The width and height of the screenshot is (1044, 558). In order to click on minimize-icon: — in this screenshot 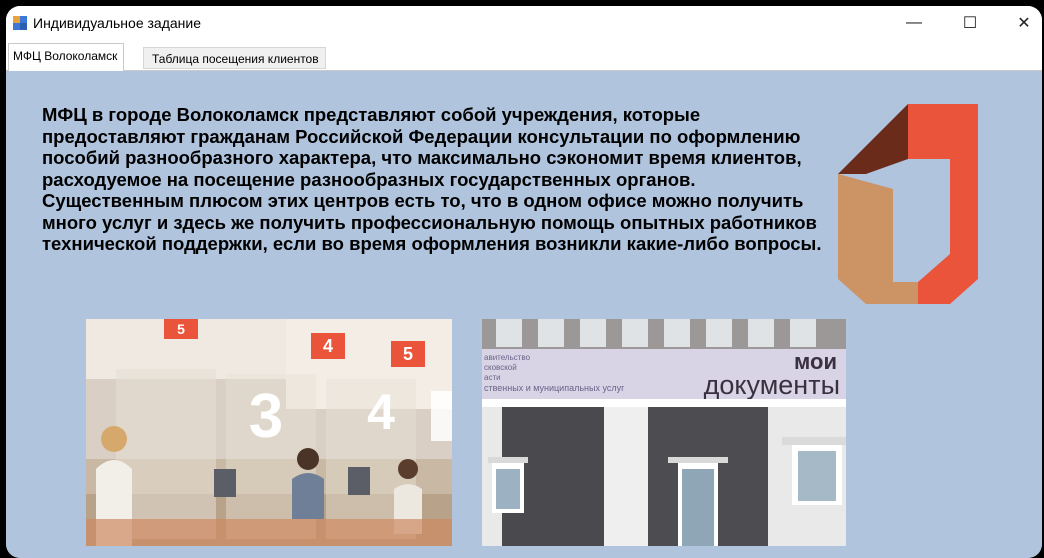, I will do `click(914, 22)`.